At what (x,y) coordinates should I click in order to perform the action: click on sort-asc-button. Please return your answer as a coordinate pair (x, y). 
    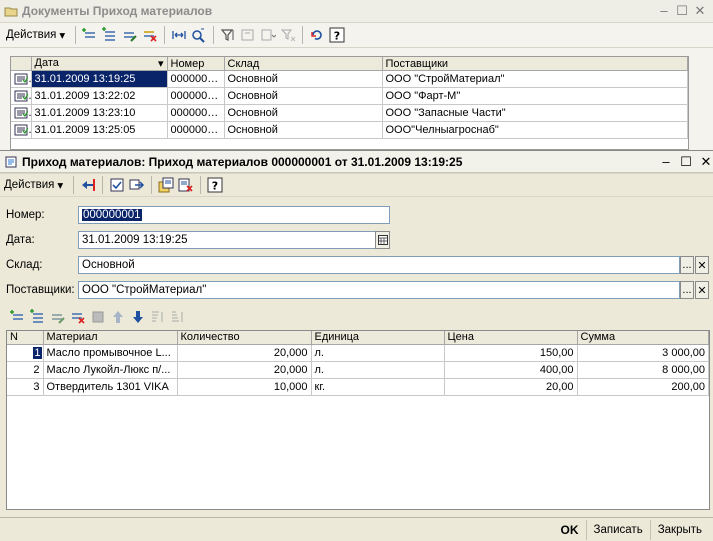
    Looking at the image, I should click on (158, 317).